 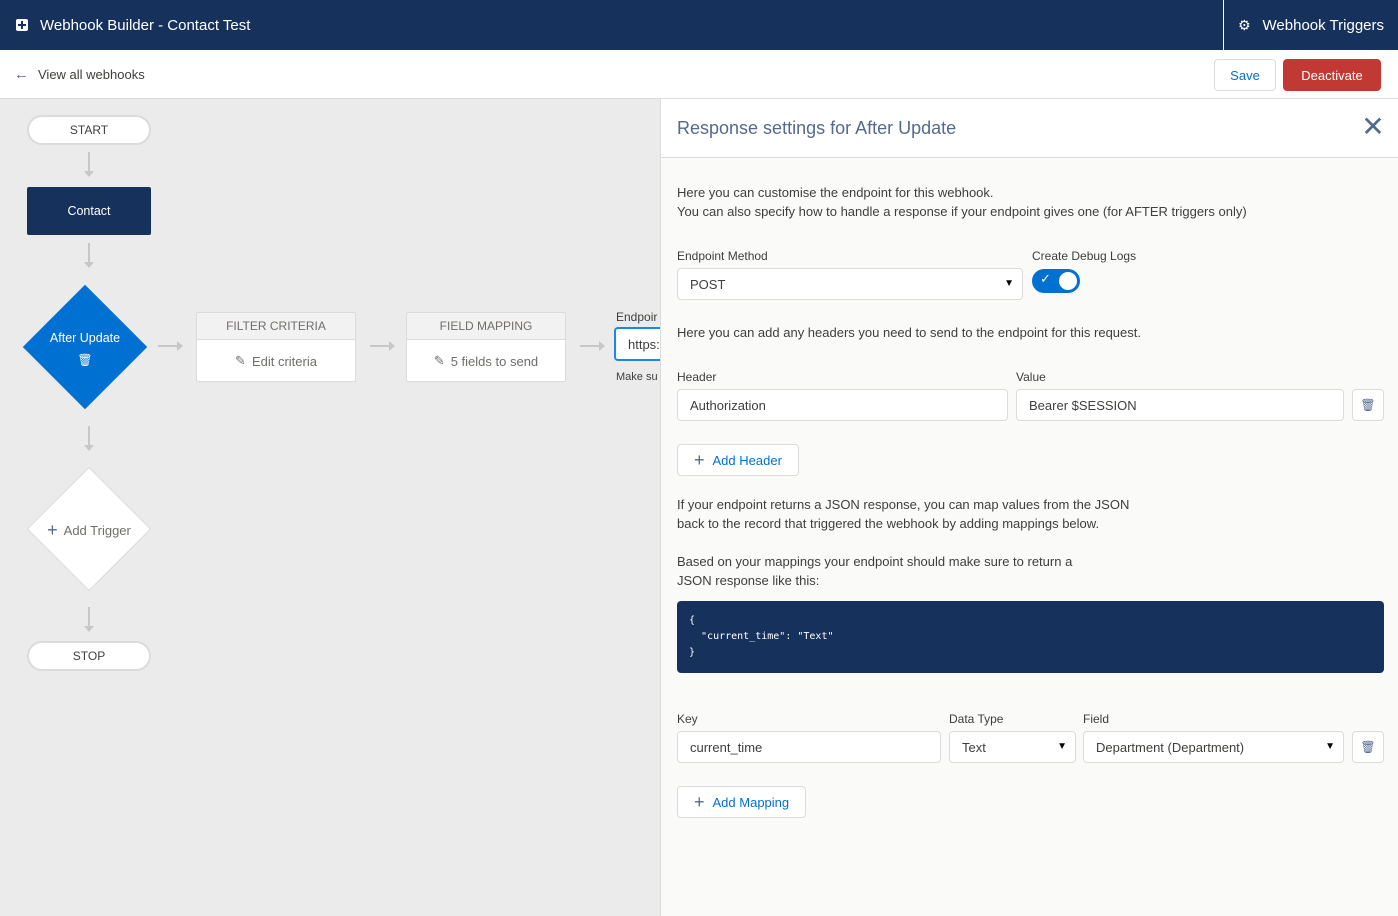 What do you see at coordinates (89, 656) in the screenshot?
I see `stop-node: STOP` at bounding box center [89, 656].